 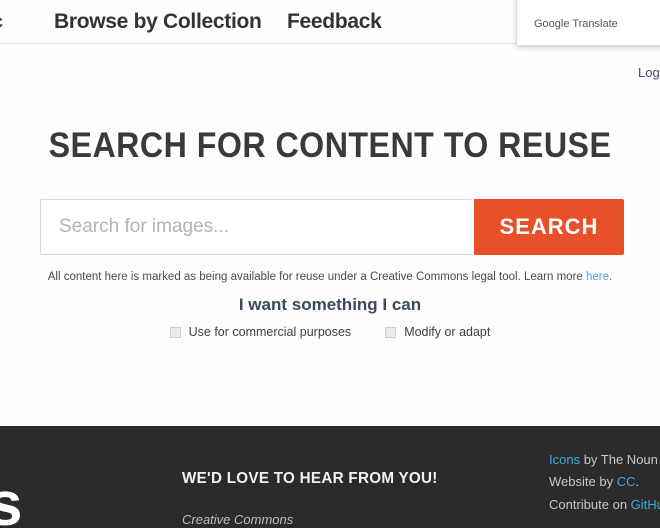 I want to click on footer-credit-website: Website by CC., so click(x=604, y=482).